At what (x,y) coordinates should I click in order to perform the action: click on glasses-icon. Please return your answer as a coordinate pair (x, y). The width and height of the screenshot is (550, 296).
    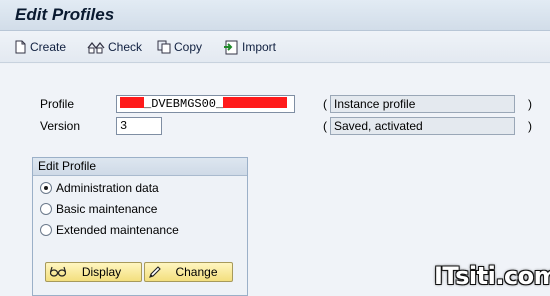
    Looking at the image, I should click on (58, 271).